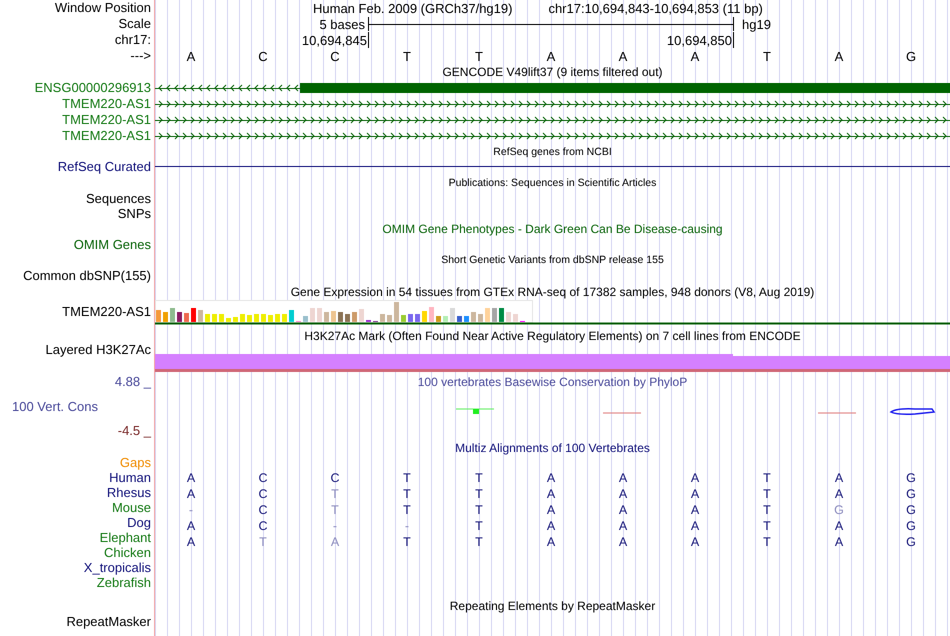  I want to click on scale-text: 5 bases, so click(342, 24).